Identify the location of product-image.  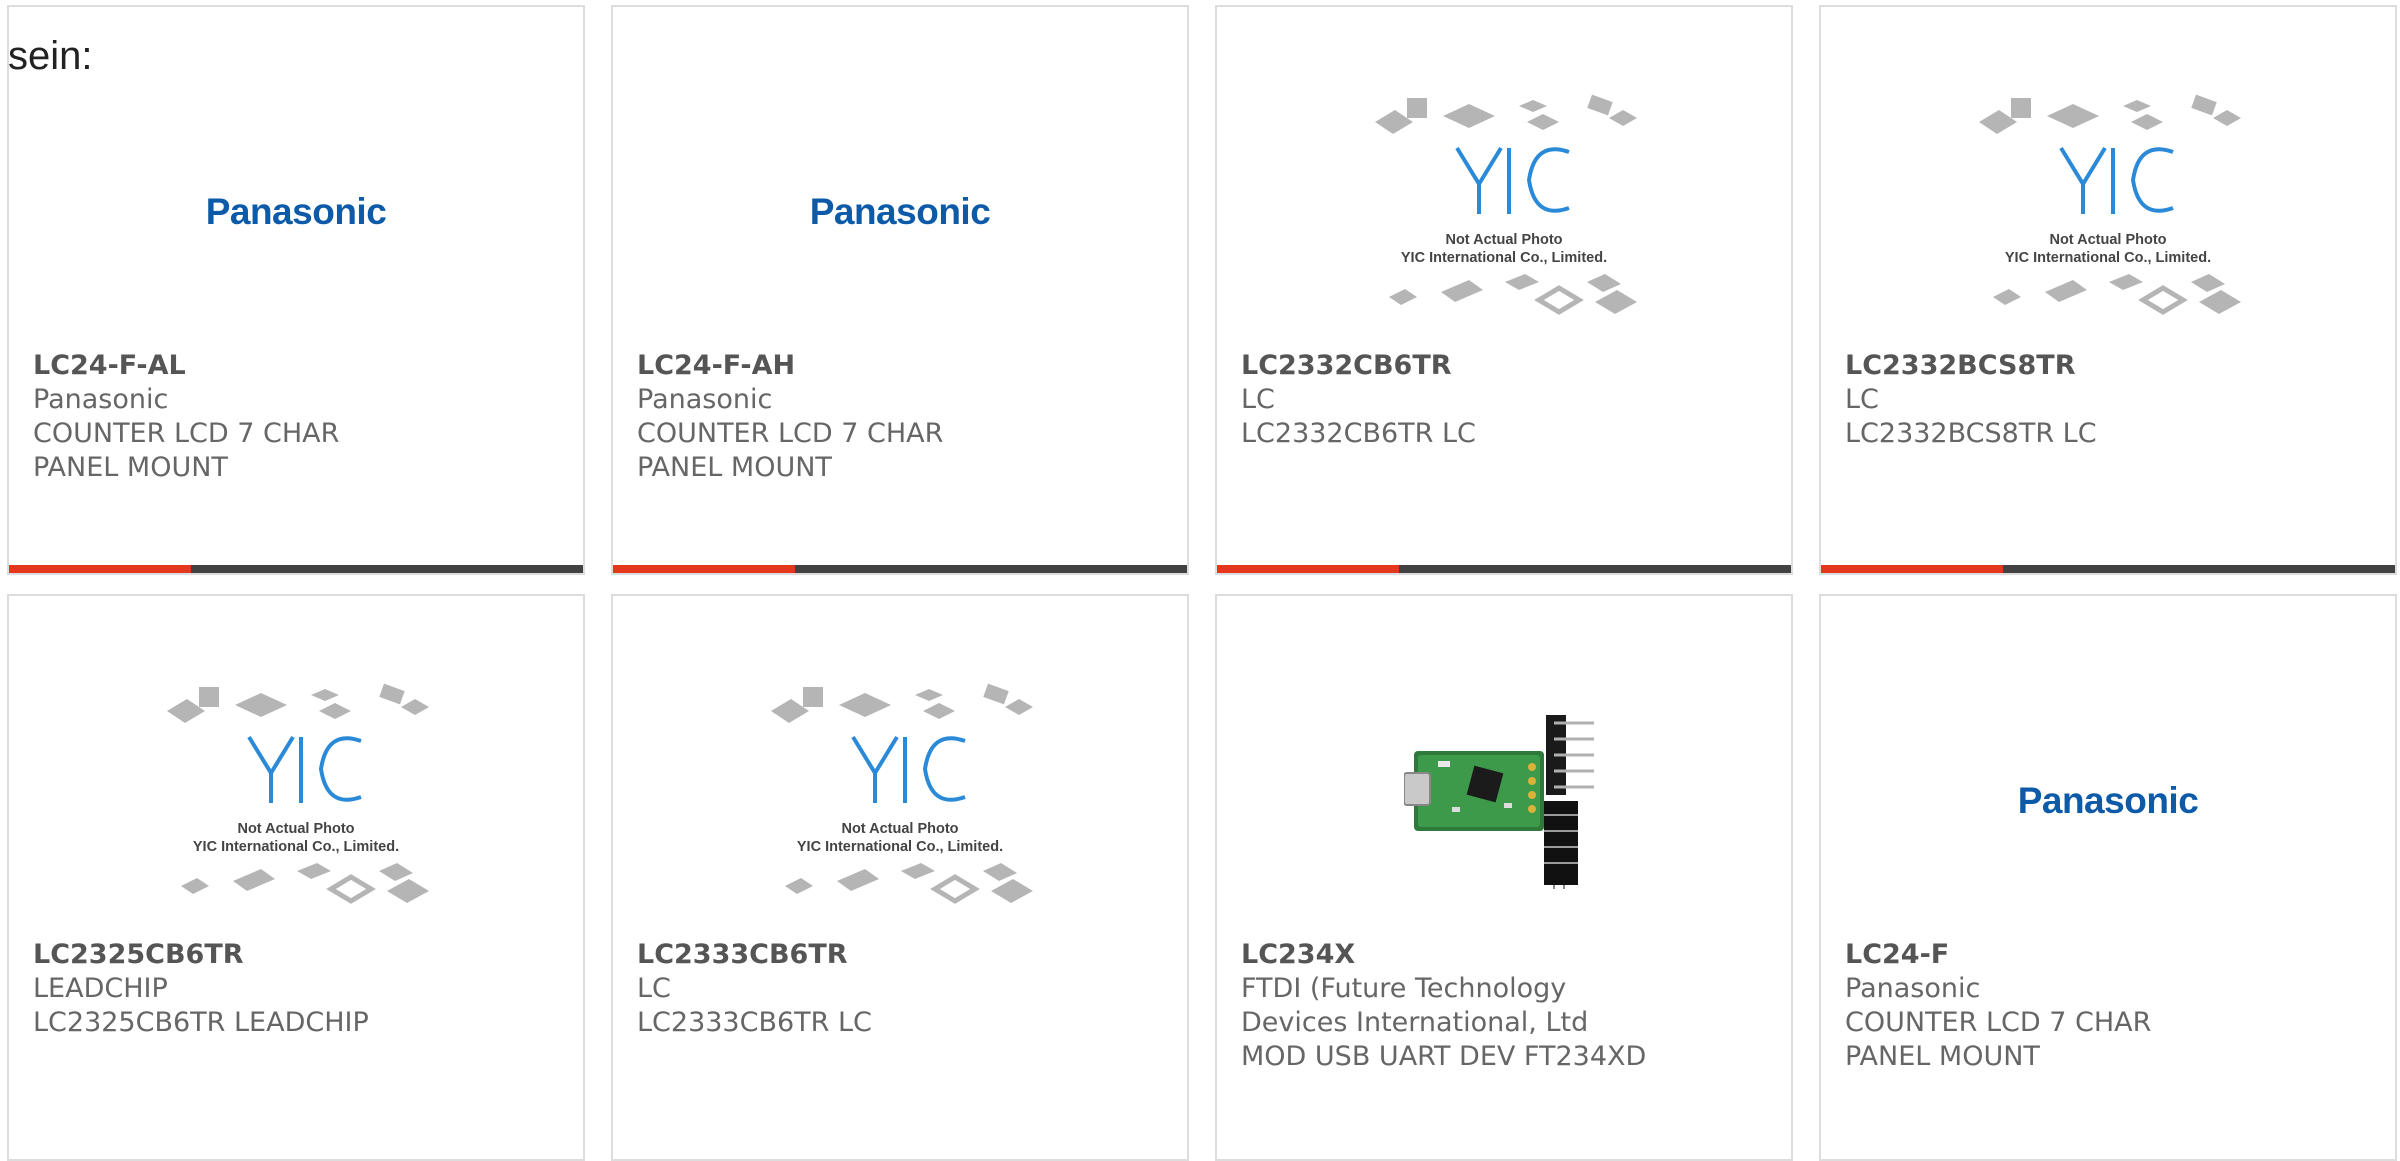
(1504, 801).